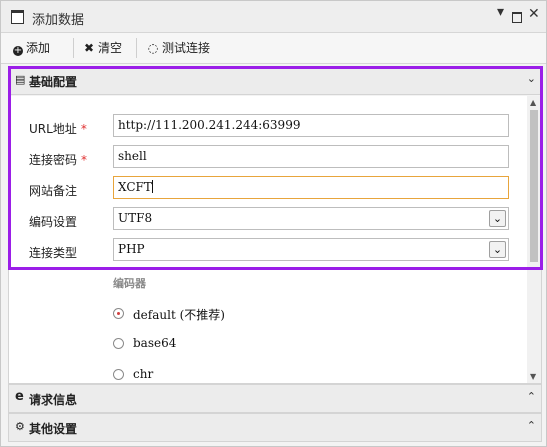  Describe the element at coordinates (58, 129) in the screenshot. I see `url-label: URL地址 *` at that location.